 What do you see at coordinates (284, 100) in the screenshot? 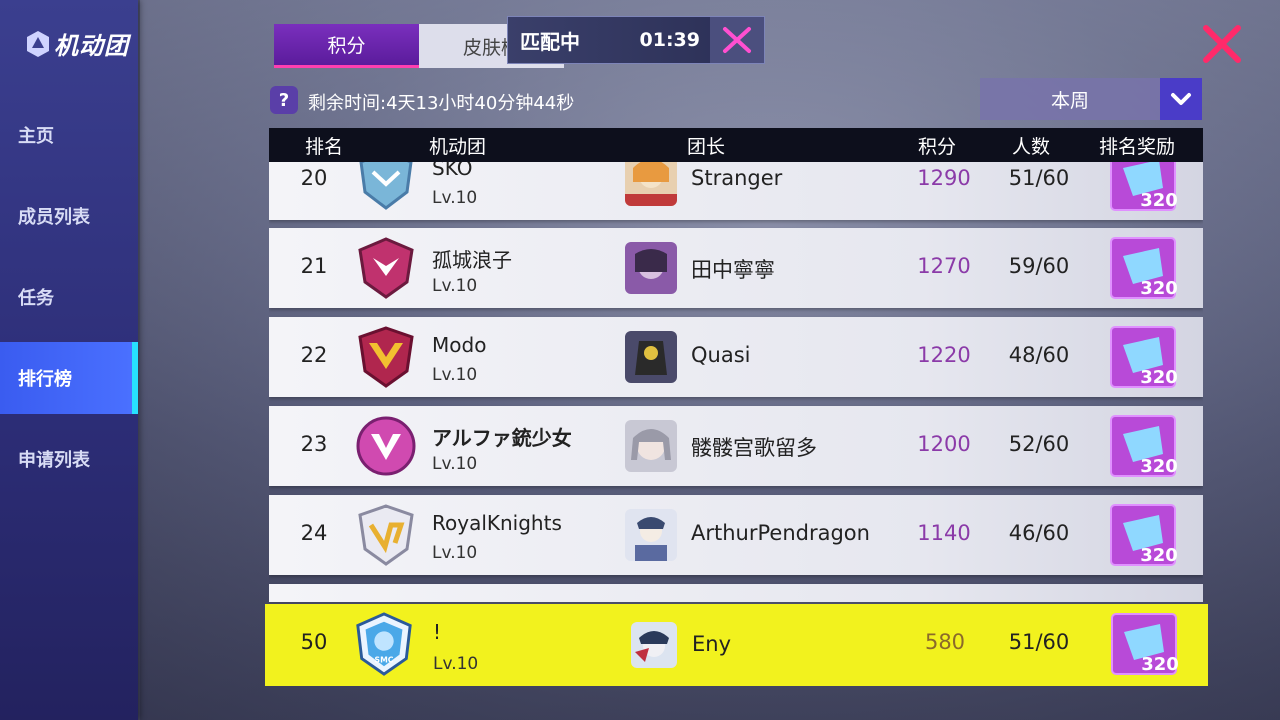
I see `help-icon: ?` at bounding box center [284, 100].